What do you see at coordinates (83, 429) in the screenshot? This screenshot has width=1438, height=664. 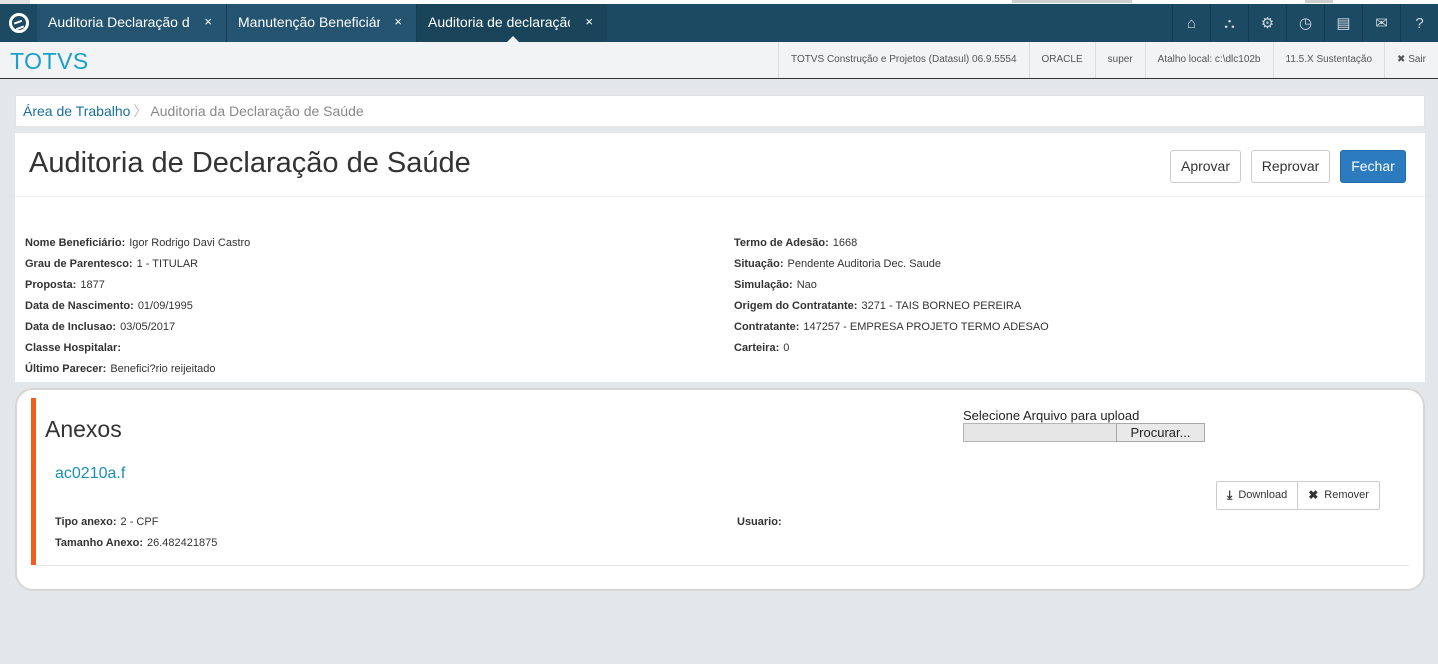 I see `attachments-title: Anexos` at bounding box center [83, 429].